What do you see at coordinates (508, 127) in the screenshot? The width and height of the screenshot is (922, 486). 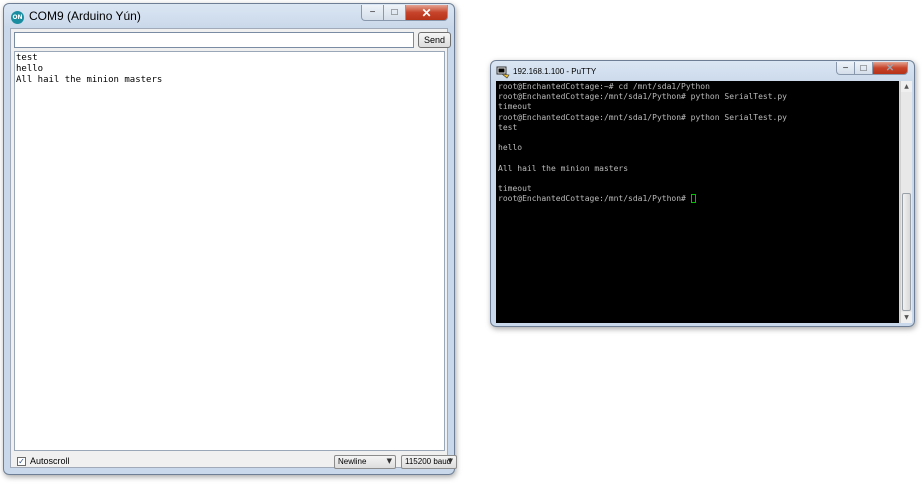 I see `terminal-line: test` at bounding box center [508, 127].